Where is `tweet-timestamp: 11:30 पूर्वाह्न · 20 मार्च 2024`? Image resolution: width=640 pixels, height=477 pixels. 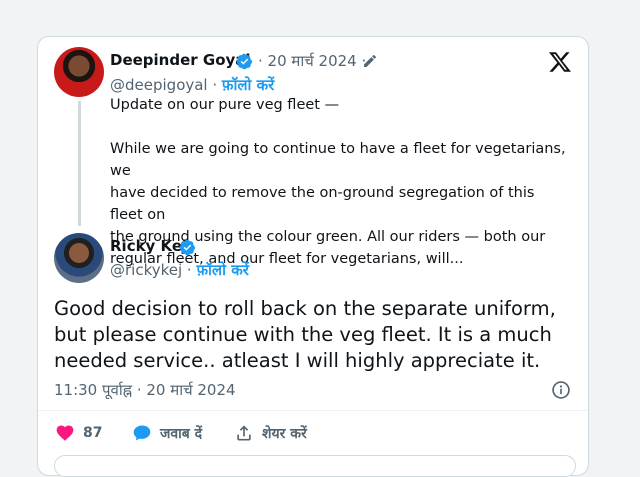 tweet-timestamp: 11:30 पूर्वाह्न · 20 मार्च 2024 is located at coordinates (145, 390).